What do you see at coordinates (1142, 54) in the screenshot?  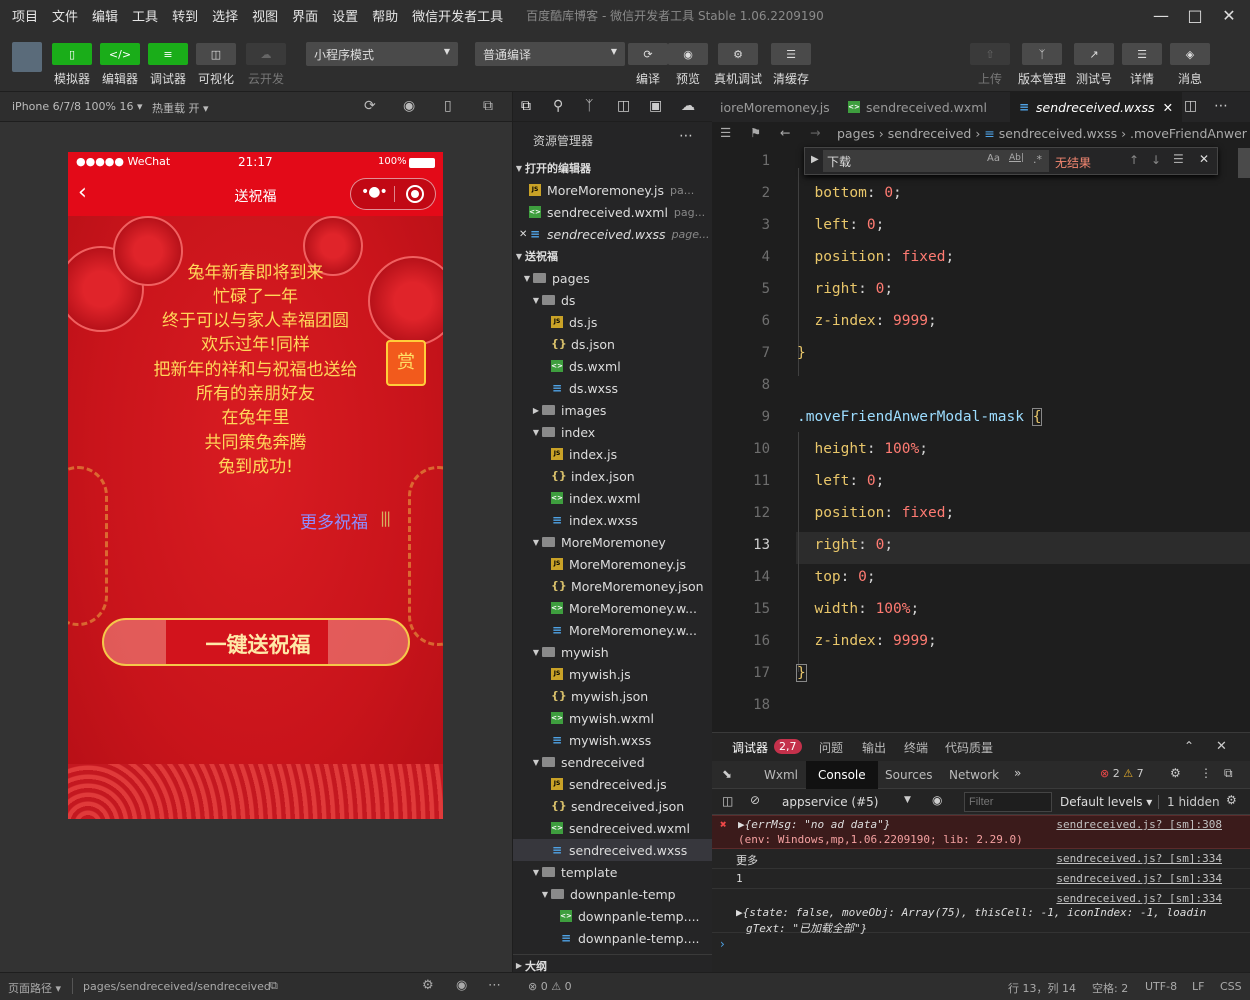 I see `details-button: ☰` at bounding box center [1142, 54].